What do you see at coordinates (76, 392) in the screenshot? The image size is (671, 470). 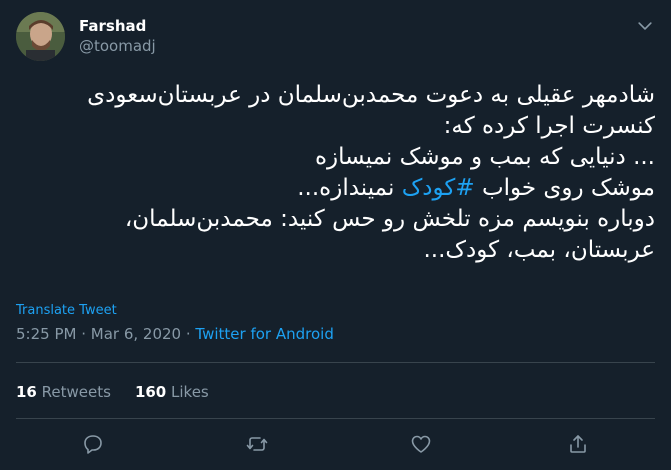 I see `retweets-label: Retweets` at bounding box center [76, 392].